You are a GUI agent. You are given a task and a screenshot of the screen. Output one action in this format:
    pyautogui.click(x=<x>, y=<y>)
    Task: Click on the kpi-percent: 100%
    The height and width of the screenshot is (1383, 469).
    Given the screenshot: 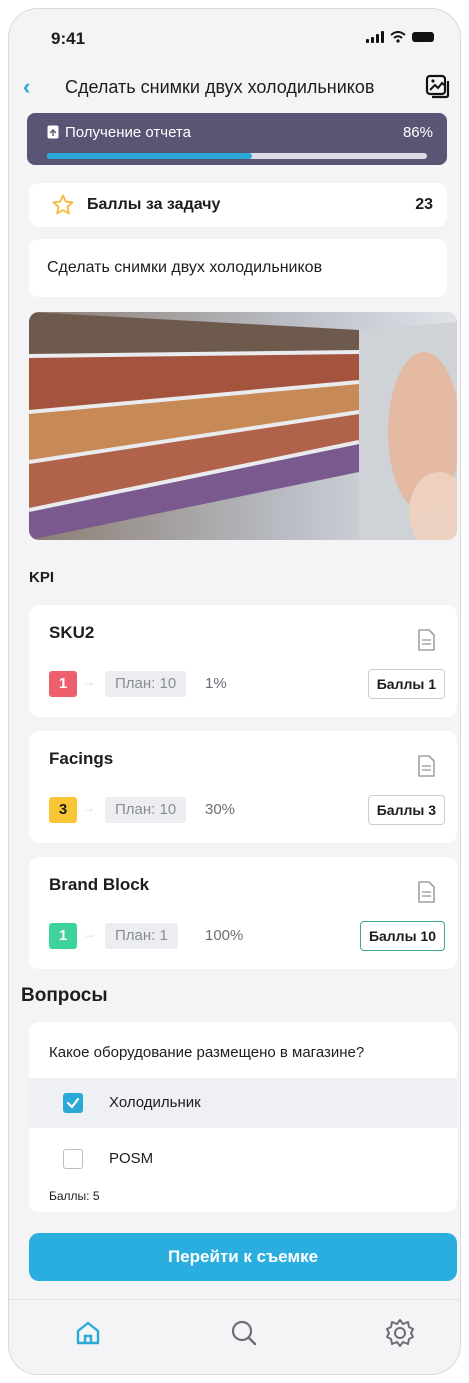 What is the action you would take?
    pyautogui.click(x=224, y=935)
    